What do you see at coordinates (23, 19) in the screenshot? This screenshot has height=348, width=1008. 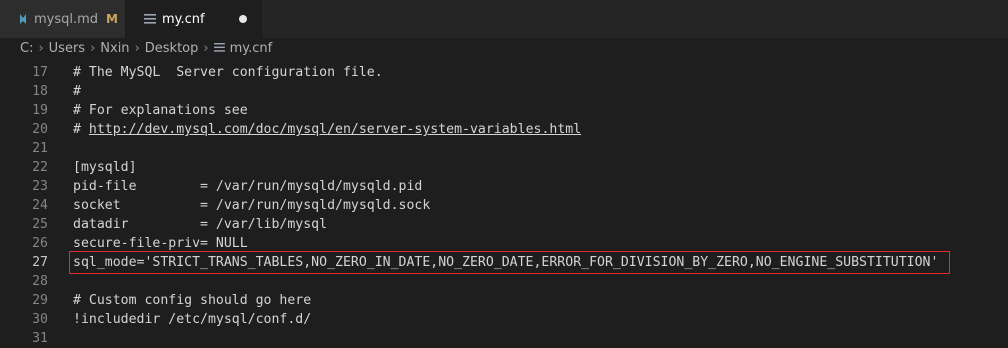 I see `markdown-file-icon` at bounding box center [23, 19].